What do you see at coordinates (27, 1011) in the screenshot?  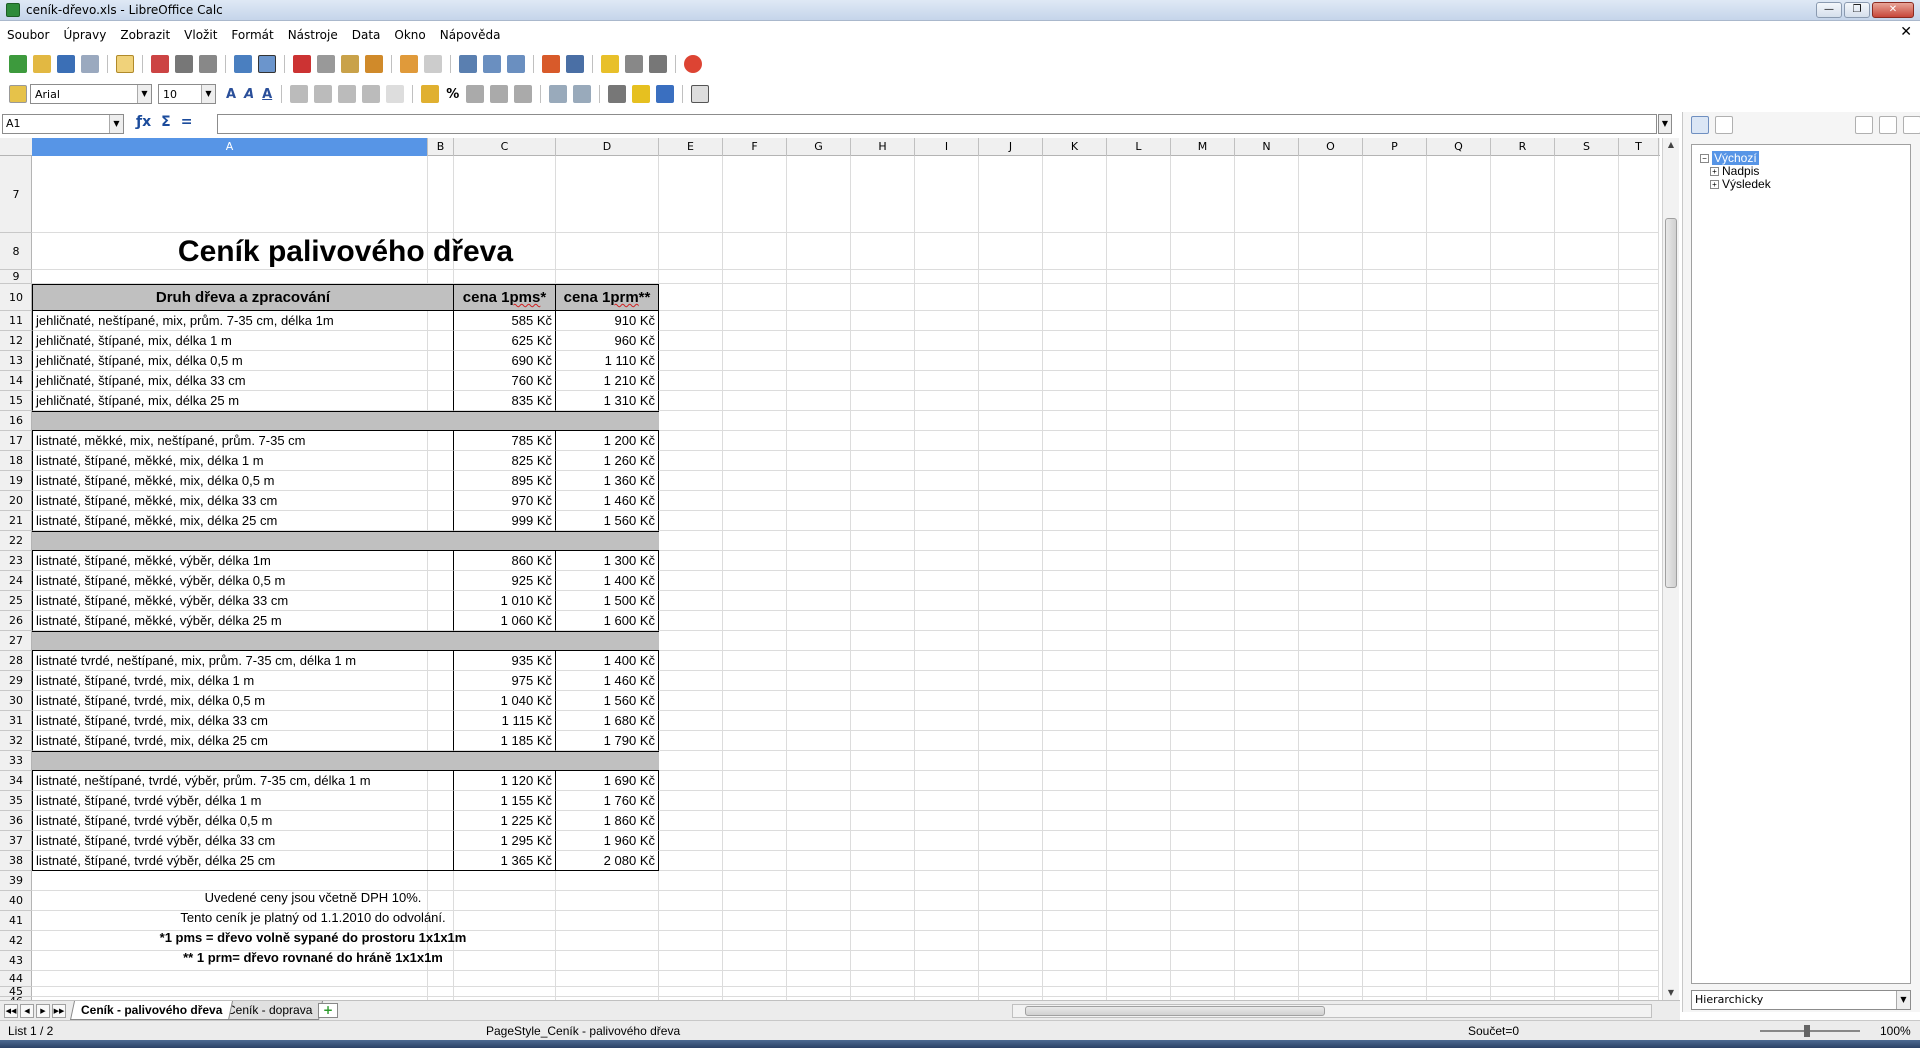 I see `previous-sheet-icon: ◀` at bounding box center [27, 1011].